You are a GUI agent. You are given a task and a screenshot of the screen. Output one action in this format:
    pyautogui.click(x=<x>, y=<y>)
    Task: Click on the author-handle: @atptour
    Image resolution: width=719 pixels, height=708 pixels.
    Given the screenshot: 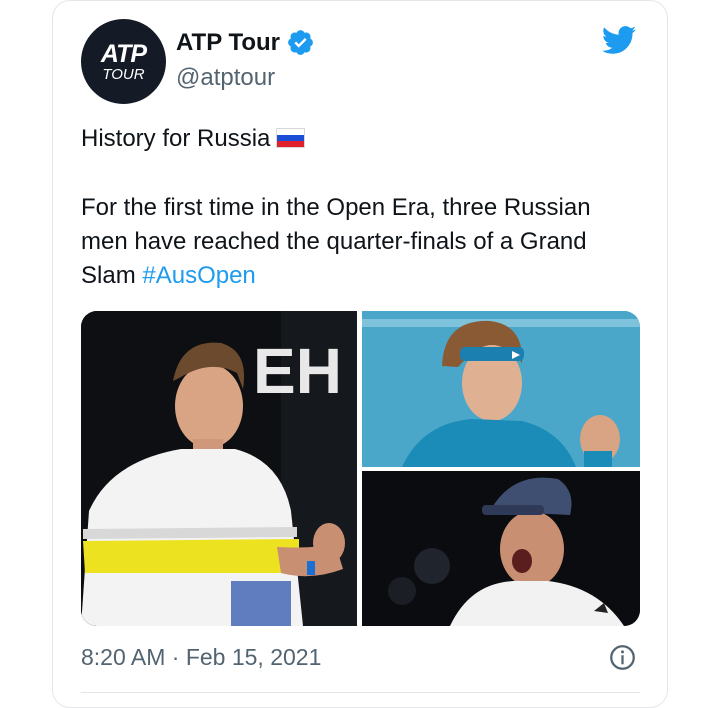 What is the action you would take?
    pyautogui.click(x=225, y=78)
    